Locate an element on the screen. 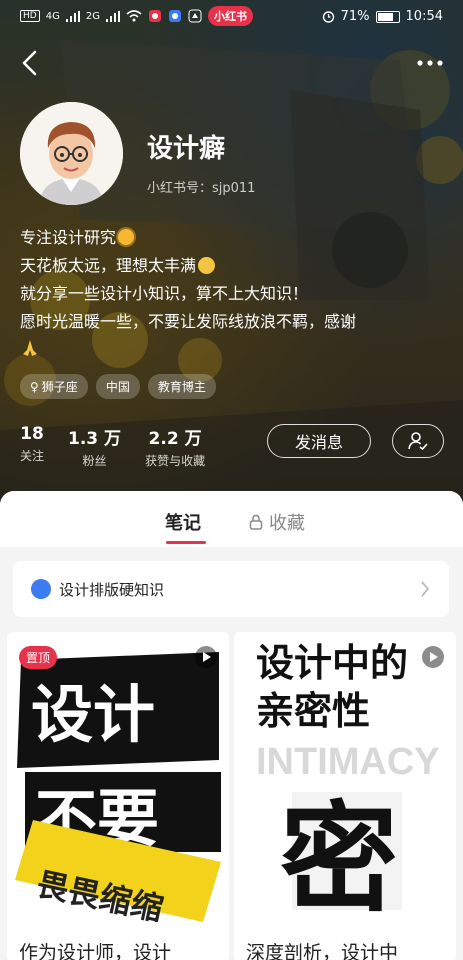 The height and width of the screenshot is (960, 463). tag-category: 教育博主 is located at coordinates (181, 386).